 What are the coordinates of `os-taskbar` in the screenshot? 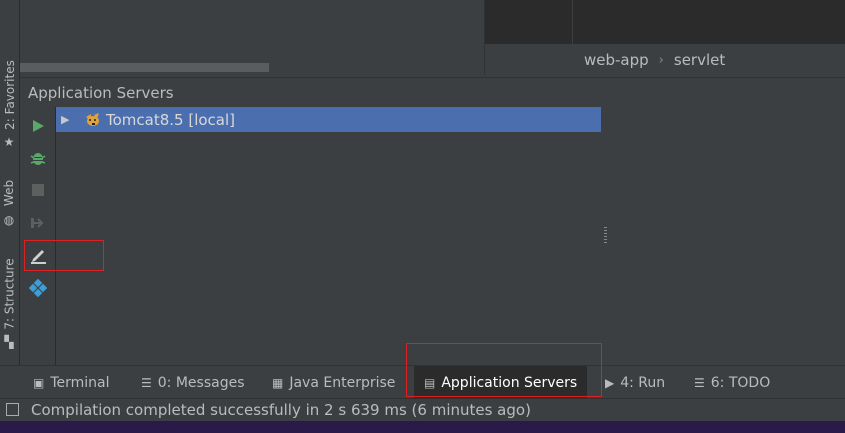 It's located at (422, 427).